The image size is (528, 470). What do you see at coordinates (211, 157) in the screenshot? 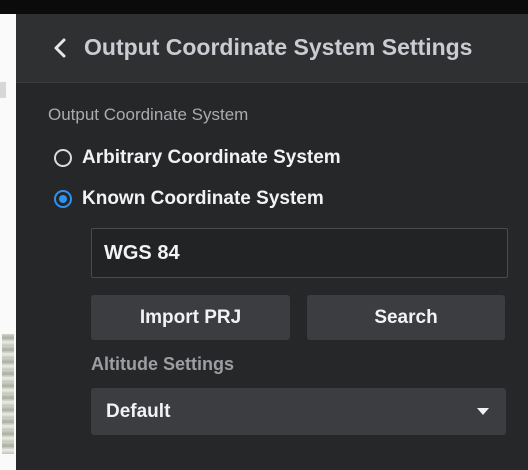
I see `radio-label: Arbitrary Coordinate System` at bounding box center [211, 157].